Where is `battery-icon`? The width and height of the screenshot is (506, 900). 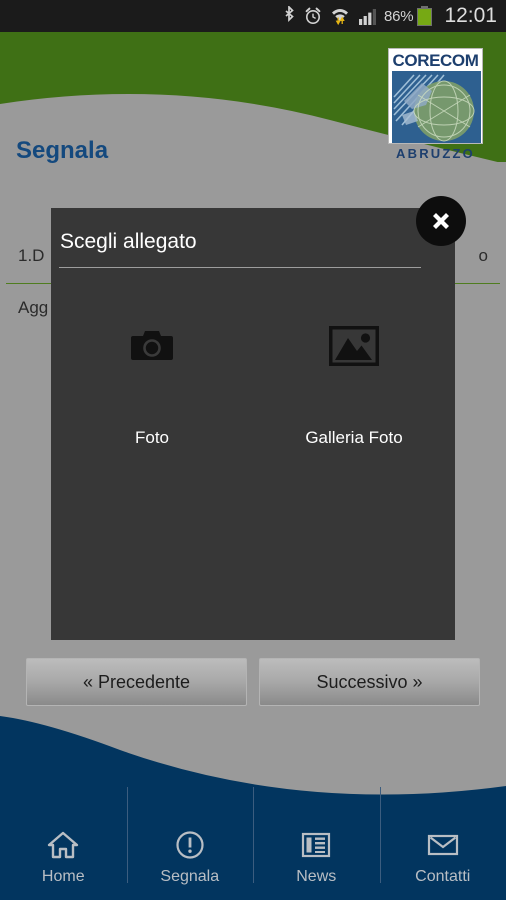 battery-icon is located at coordinates (425, 16).